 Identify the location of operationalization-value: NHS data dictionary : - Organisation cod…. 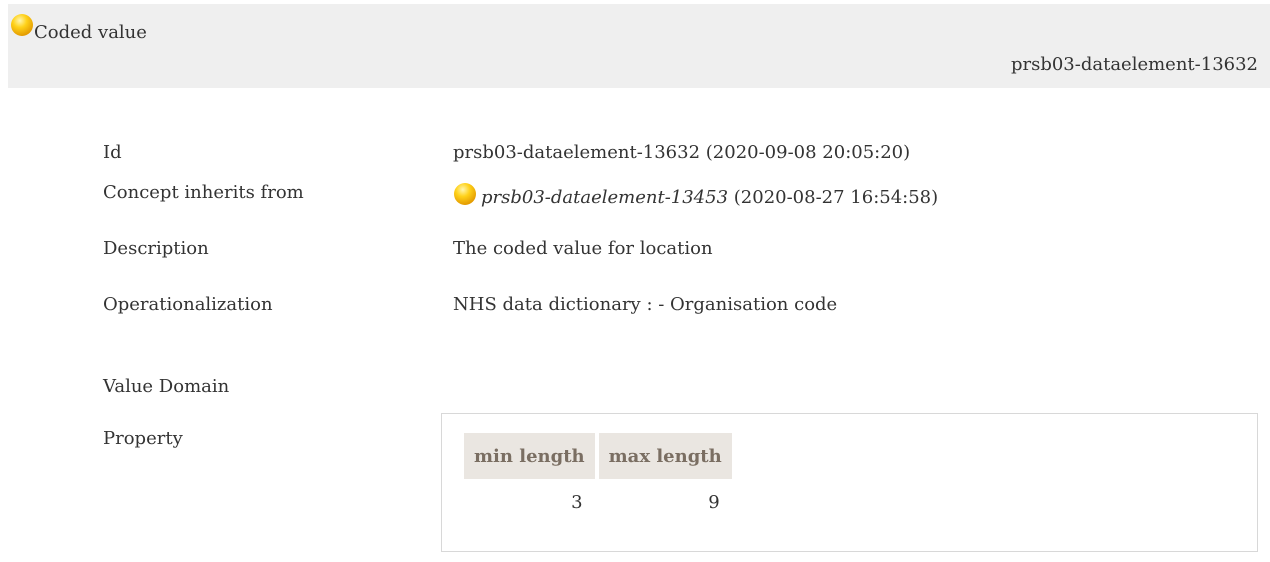
(645, 304).